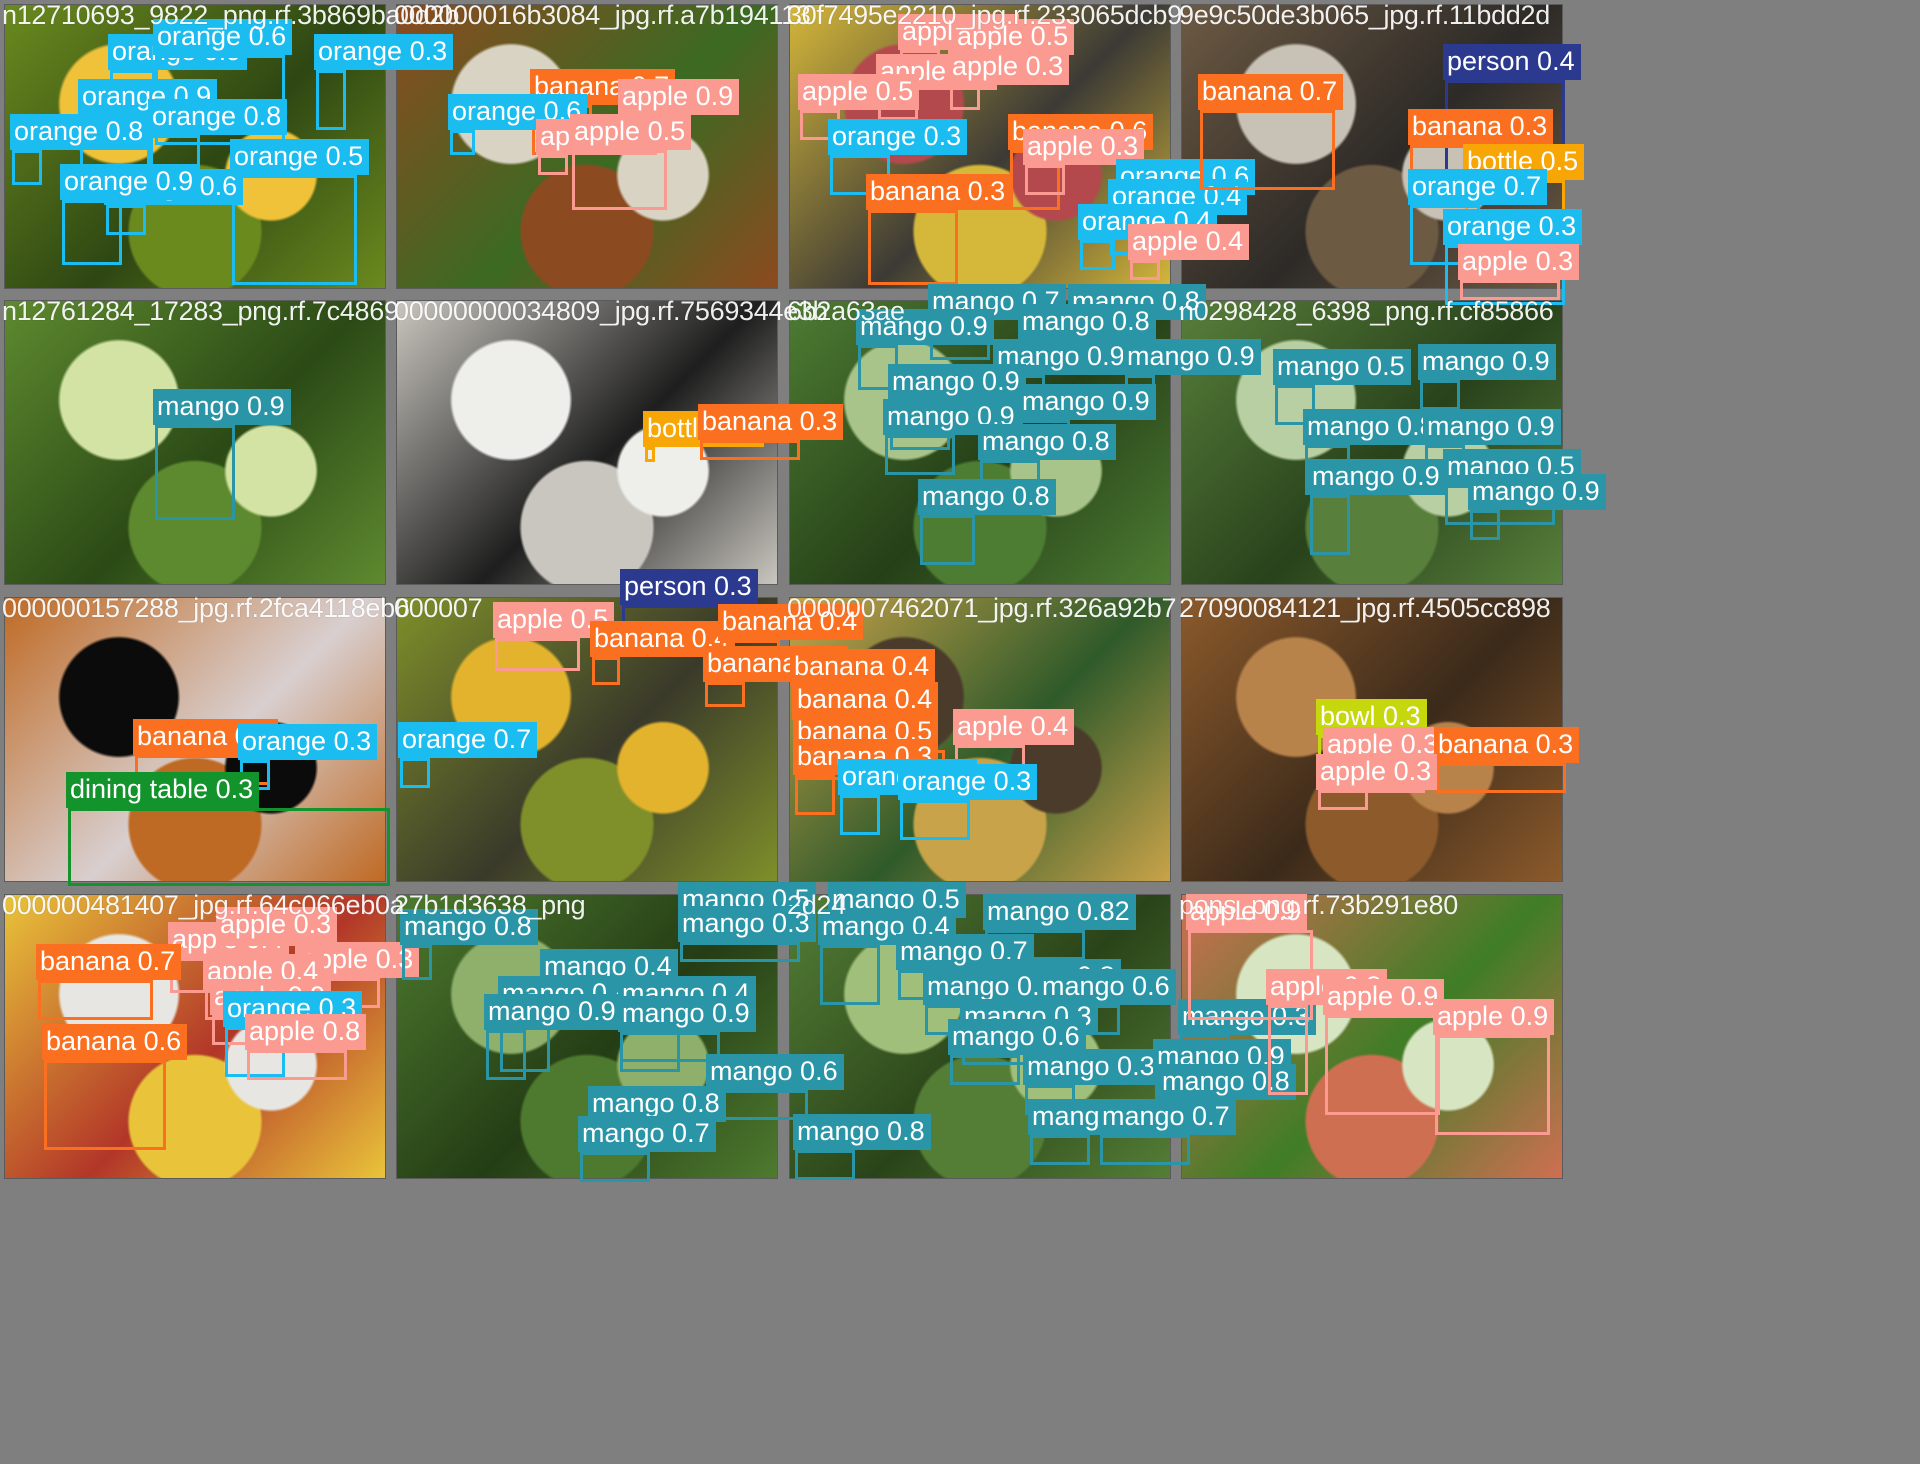 Image resolution: width=1920 pixels, height=1464 pixels. Describe the element at coordinates (130, 182) in the screenshot. I see `detection-label: orange 0.9` at that location.